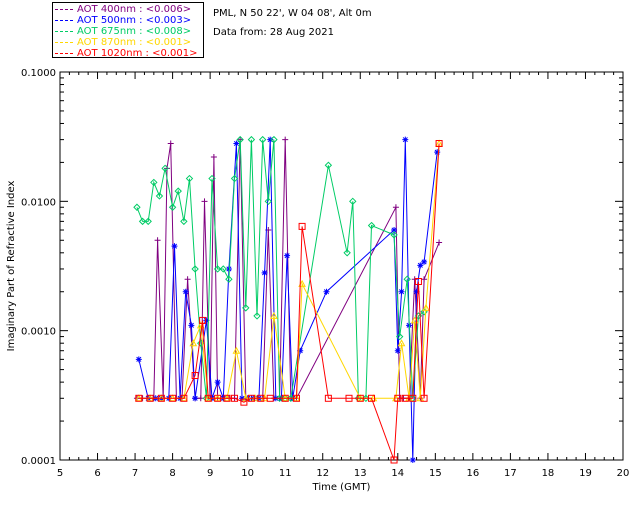  I want to click on x-tick-label: 9, so click(210, 473).